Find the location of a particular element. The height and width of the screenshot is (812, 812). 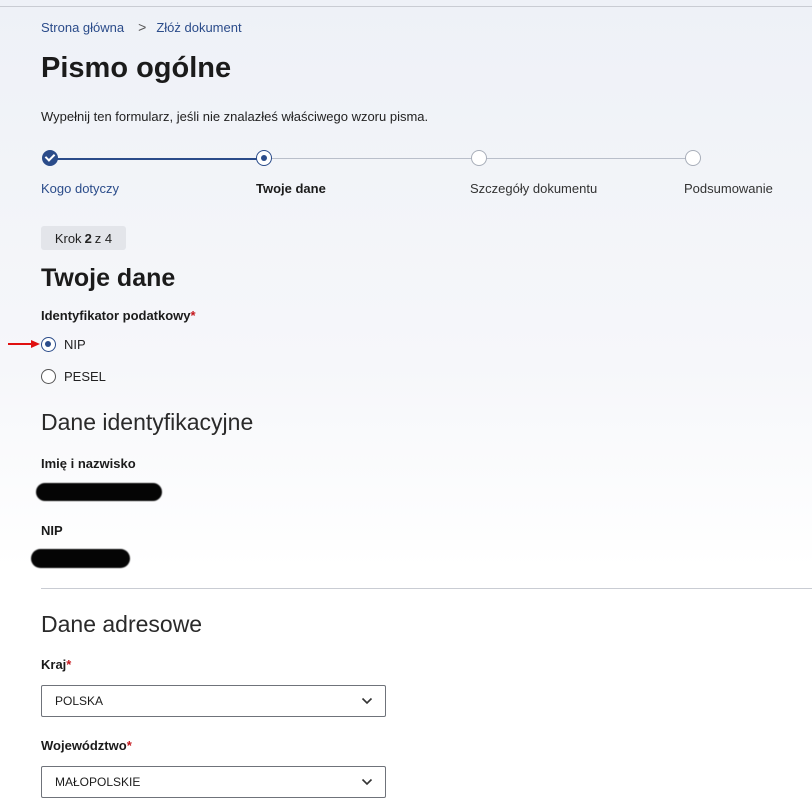

annotation-arrow-icon is located at coordinates (24, 344).